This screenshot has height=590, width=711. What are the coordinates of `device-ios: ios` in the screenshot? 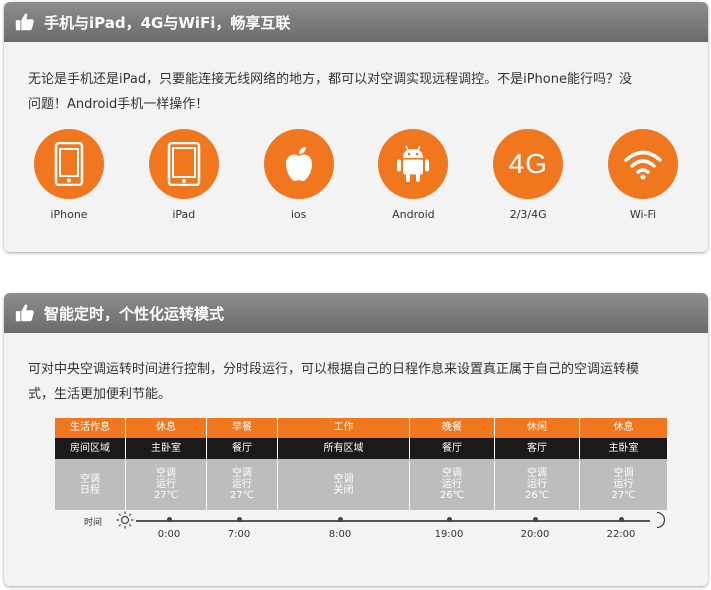 It's located at (299, 175).